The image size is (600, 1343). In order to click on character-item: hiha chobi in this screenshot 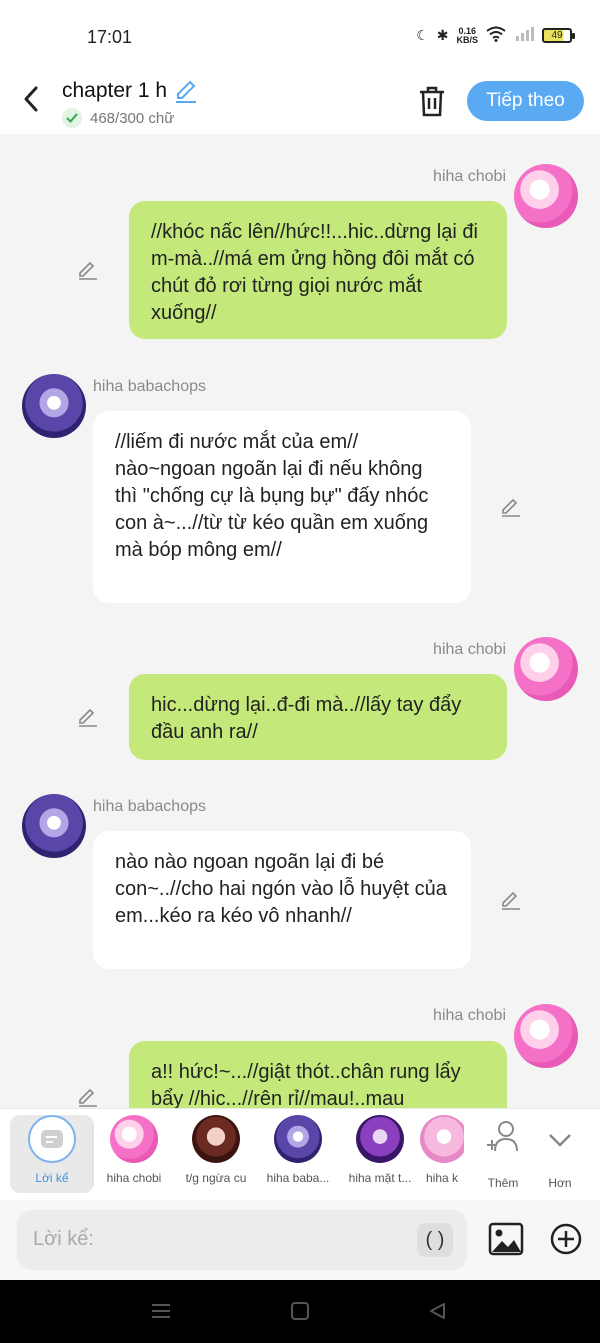, I will do `click(134, 1150)`.